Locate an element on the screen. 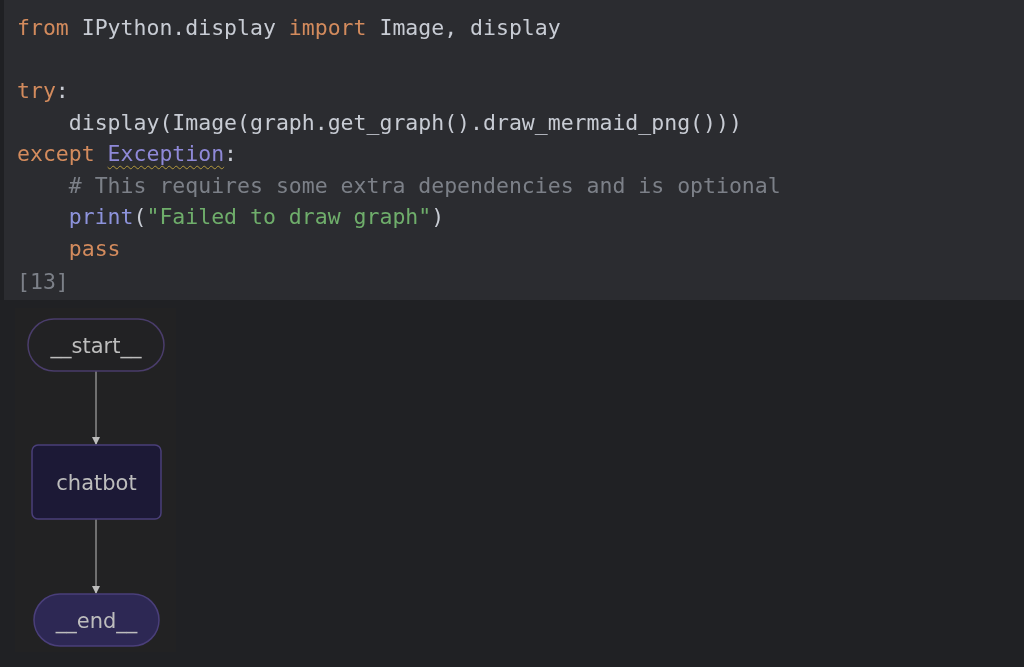 The height and width of the screenshot is (667, 1024). code-token: IPython.display is located at coordinates (178, 28).